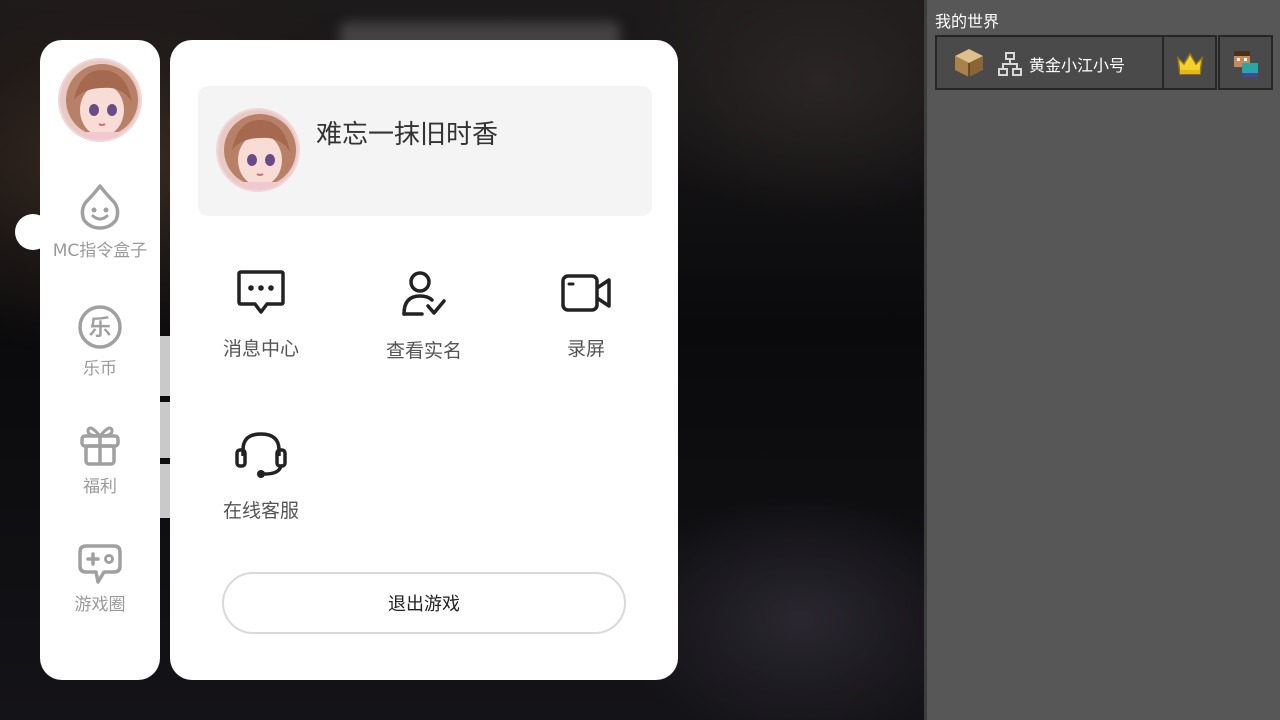 The height and width of the screenshot is (720, 1280). Describe the element at coordinates (260, 349) in the screenshot. I see `tile-label: 消息中心` at that location.